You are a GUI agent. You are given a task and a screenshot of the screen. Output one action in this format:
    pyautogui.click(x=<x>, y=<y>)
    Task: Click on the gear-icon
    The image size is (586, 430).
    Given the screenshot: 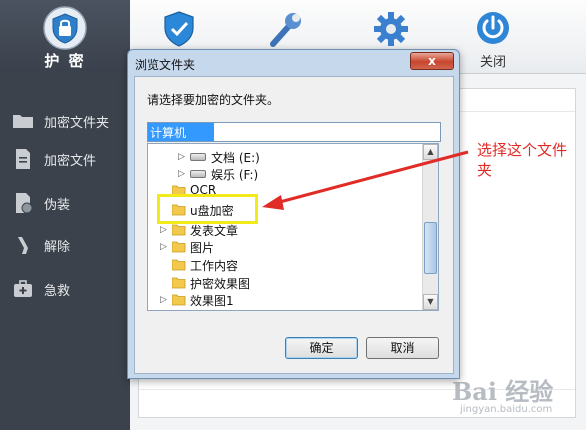 What is the action you would take?
    pyautogui.click(x=391, y=29)
    